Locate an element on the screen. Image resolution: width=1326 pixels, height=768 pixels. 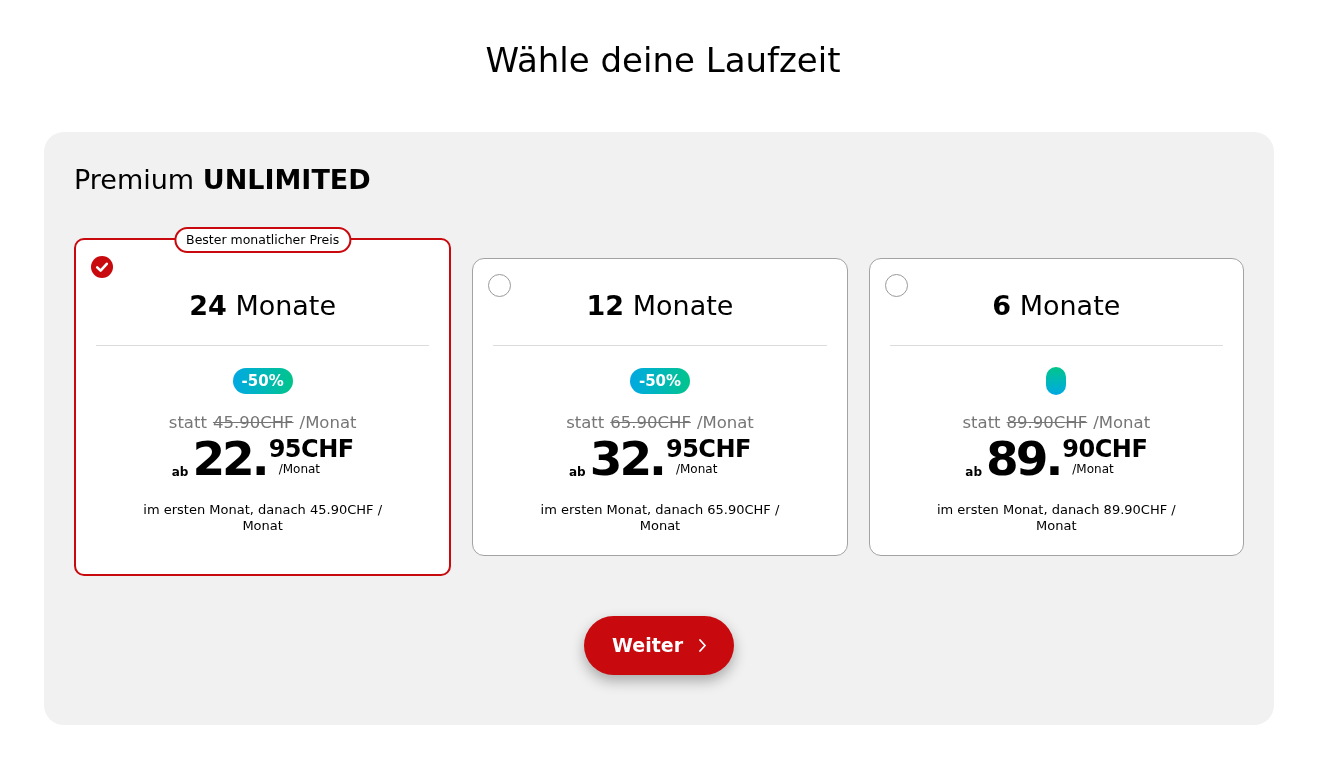
price-note: im ersten Monat, danach 89.90CHF / Monat is located at coordinates (1056, 518).